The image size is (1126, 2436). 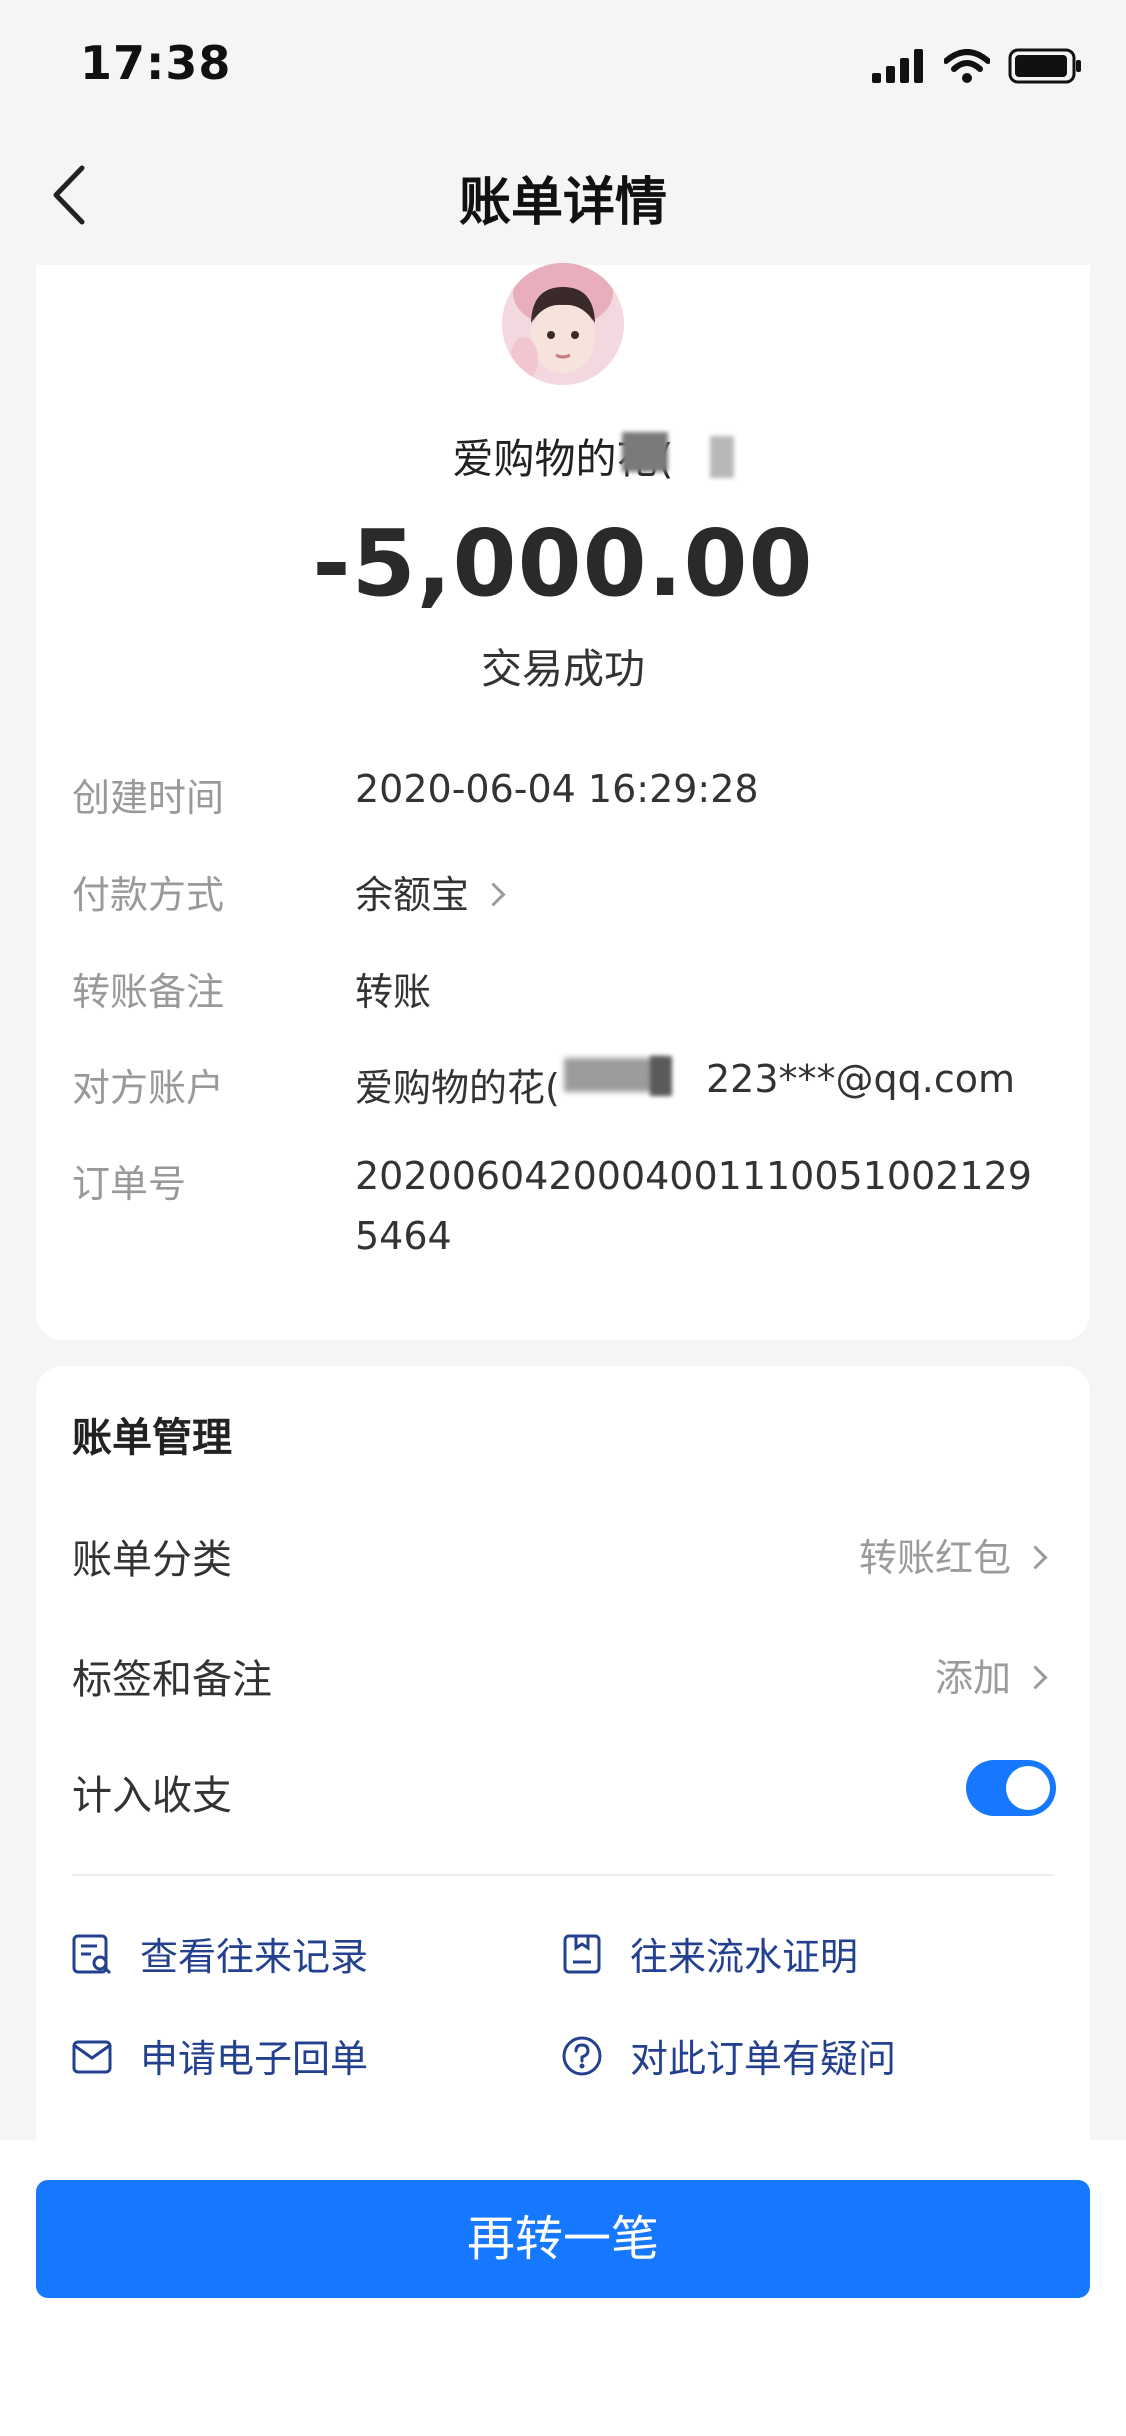 What do you see at coordinates (1044, 66) in the screenshot?
I see `battery-icon` at bounding box center [1044, 66].